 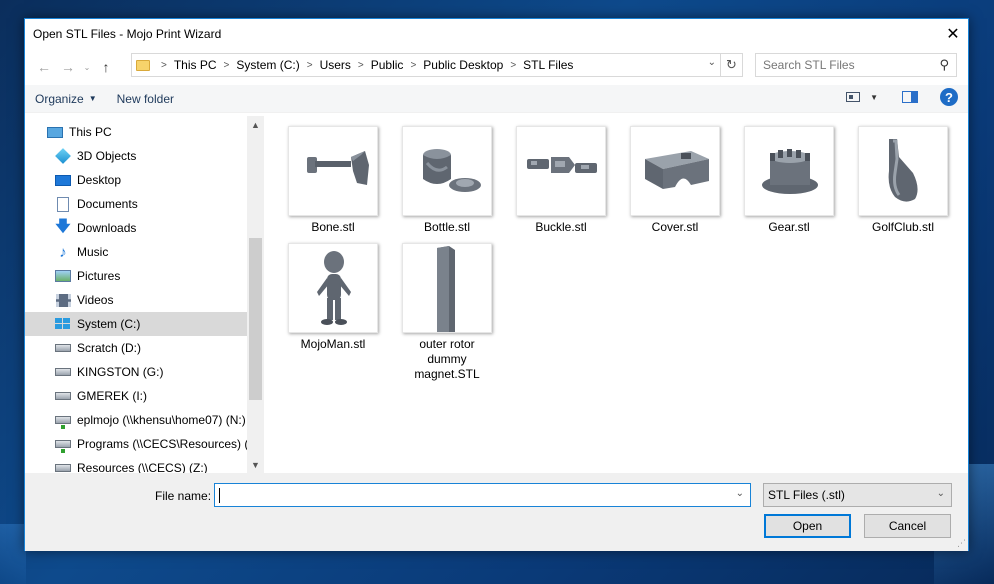 What do you see at coordinates (136, 156) in the screenshot?
I see `sidebar-item-3d-objects: 3D Objects` at bounding box center [136, 156].